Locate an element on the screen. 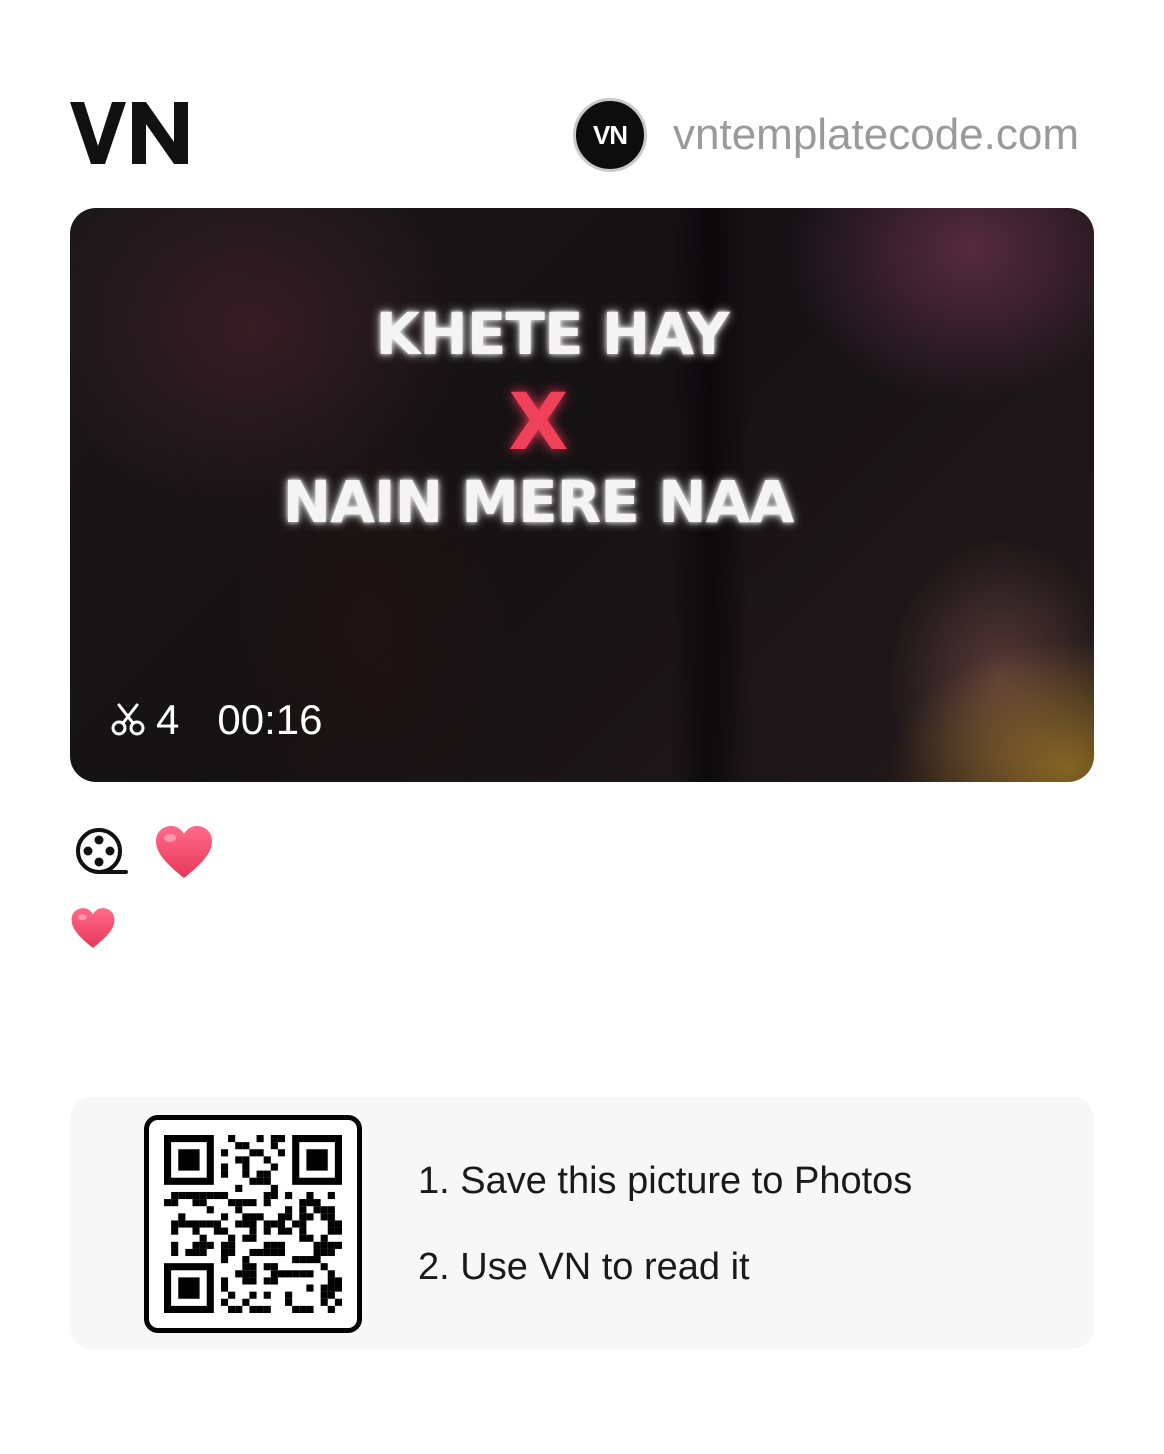  video-meta: 4 00:16 is located at coordinates (216, 720).